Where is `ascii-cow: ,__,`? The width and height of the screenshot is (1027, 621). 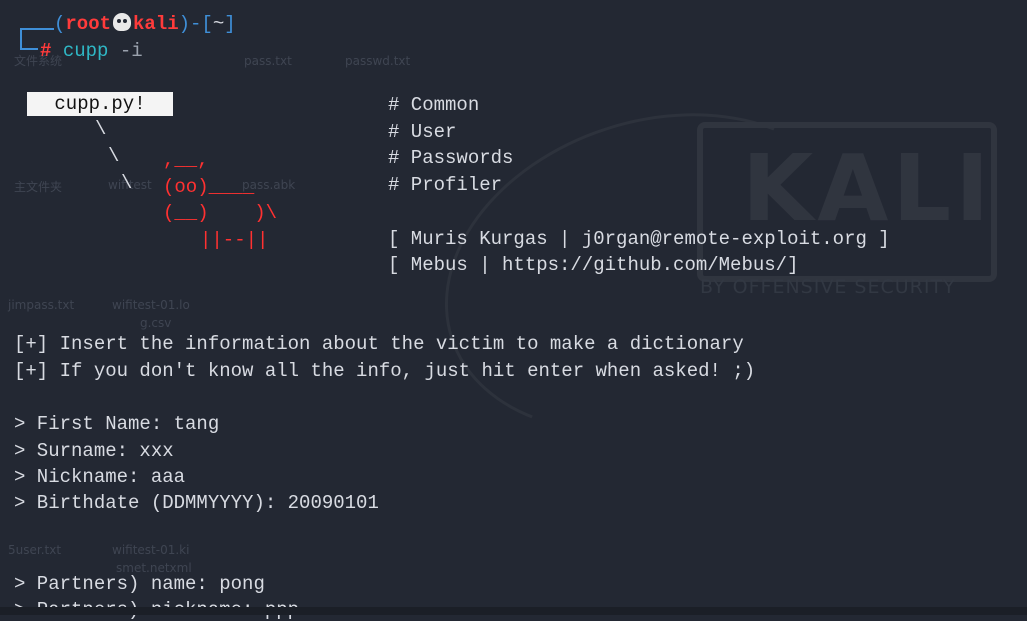
ascii-cow: ,__, is located at coordinates (186, 160).